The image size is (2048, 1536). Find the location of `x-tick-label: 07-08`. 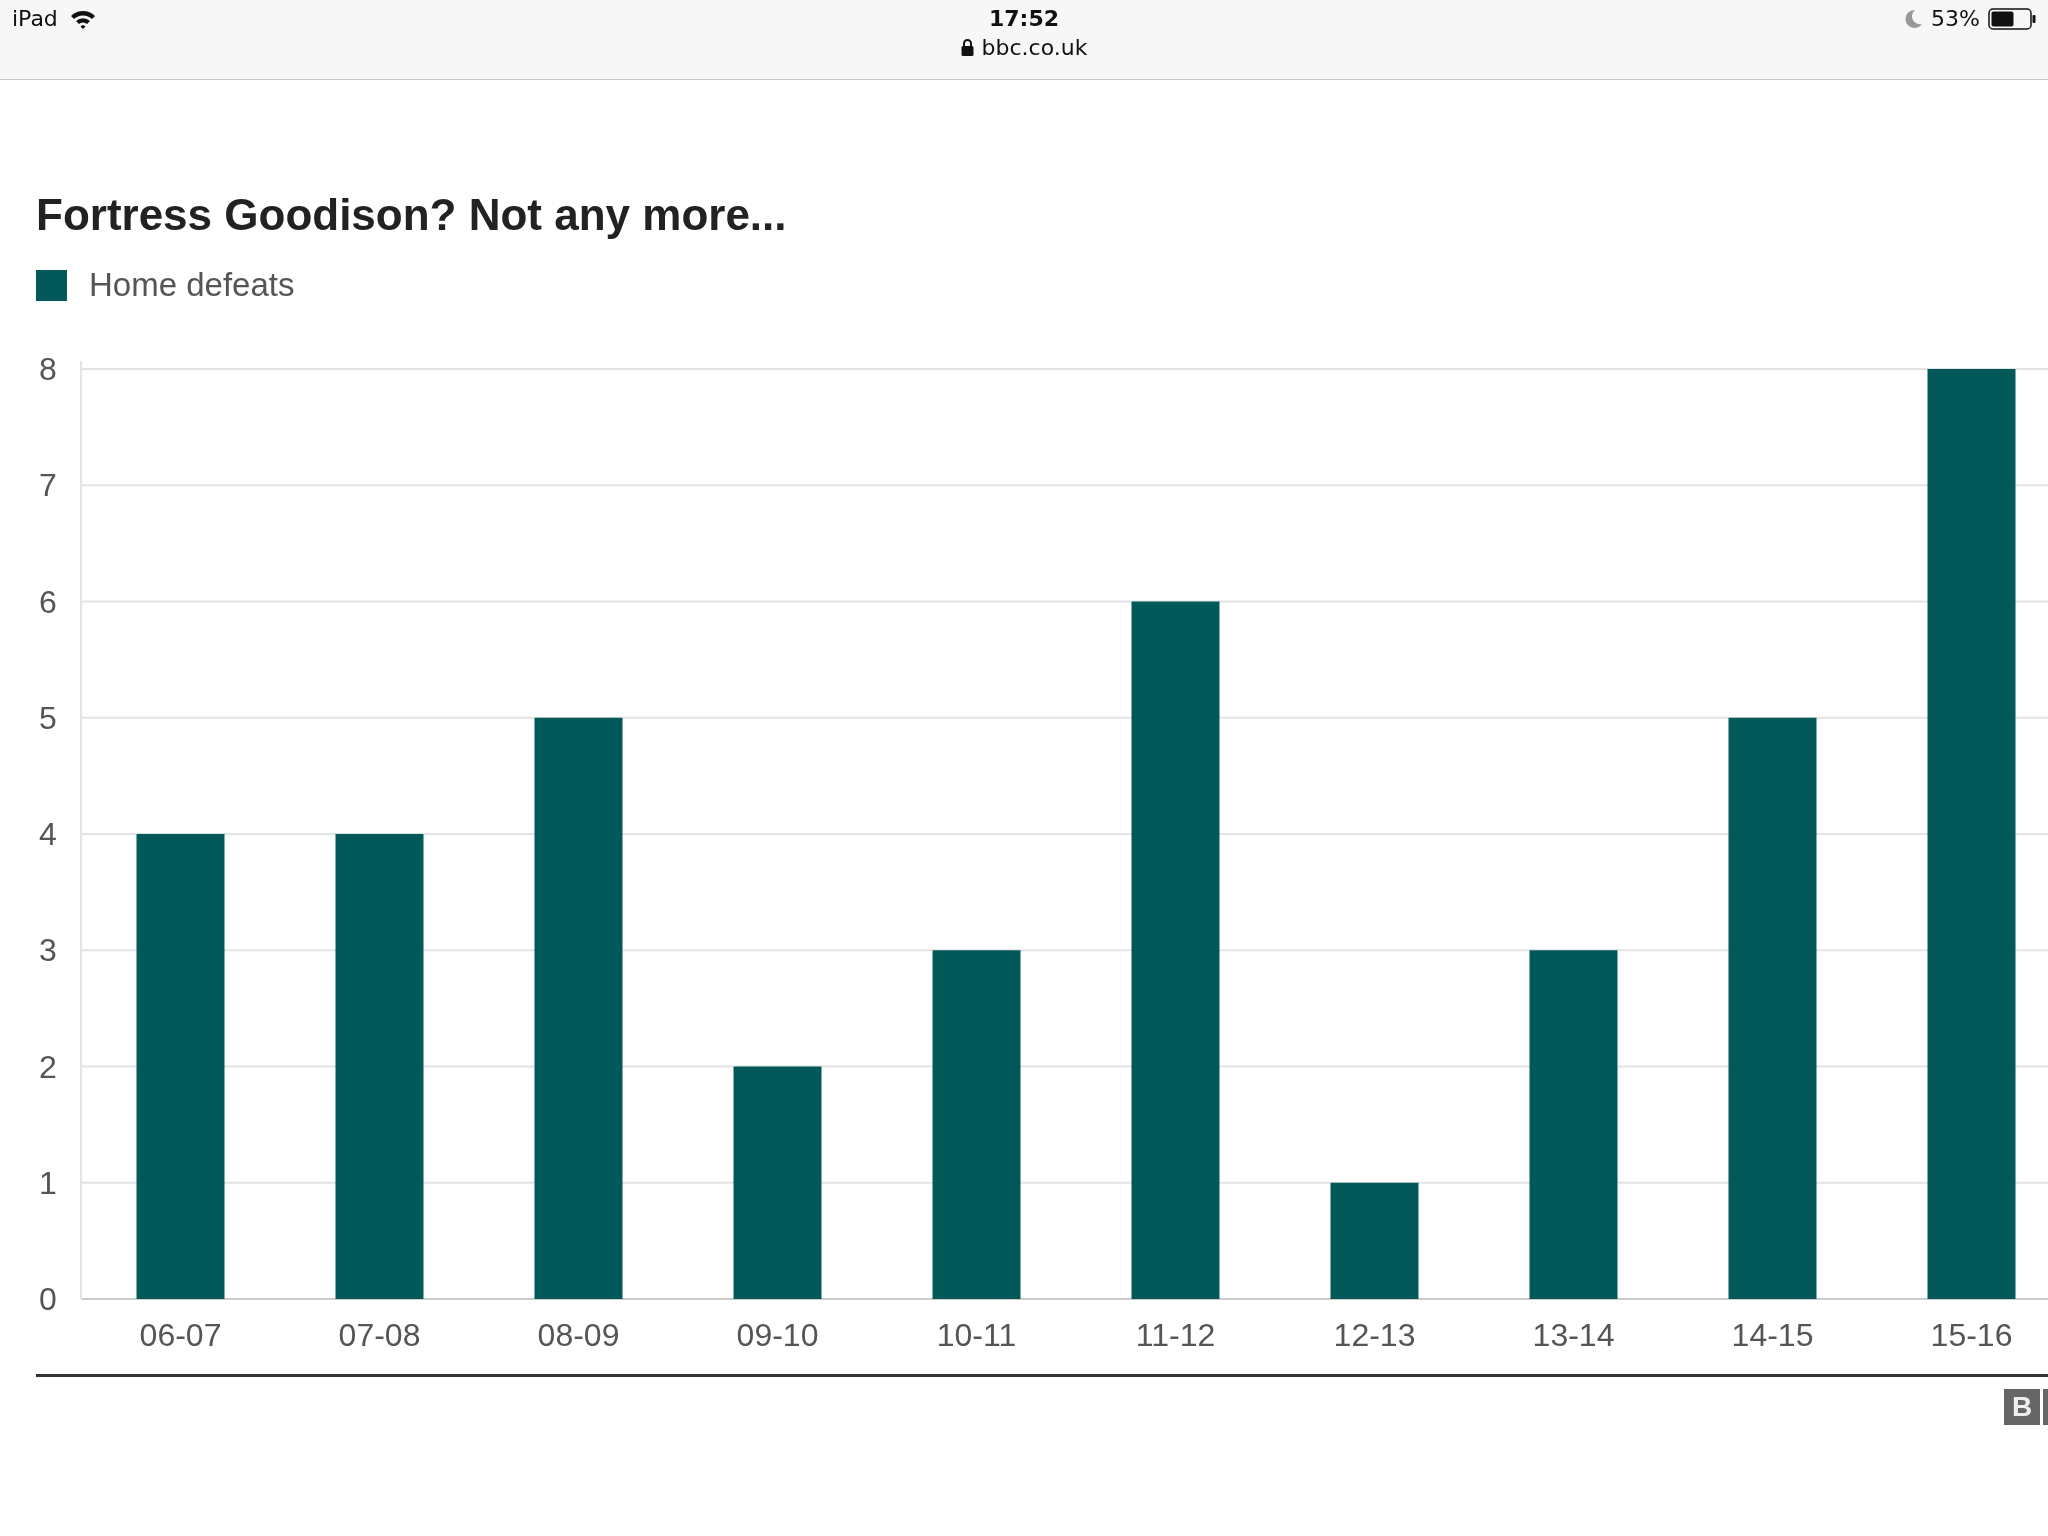

x-tick-label: 07-08 is located at coordinates (379, 1335).